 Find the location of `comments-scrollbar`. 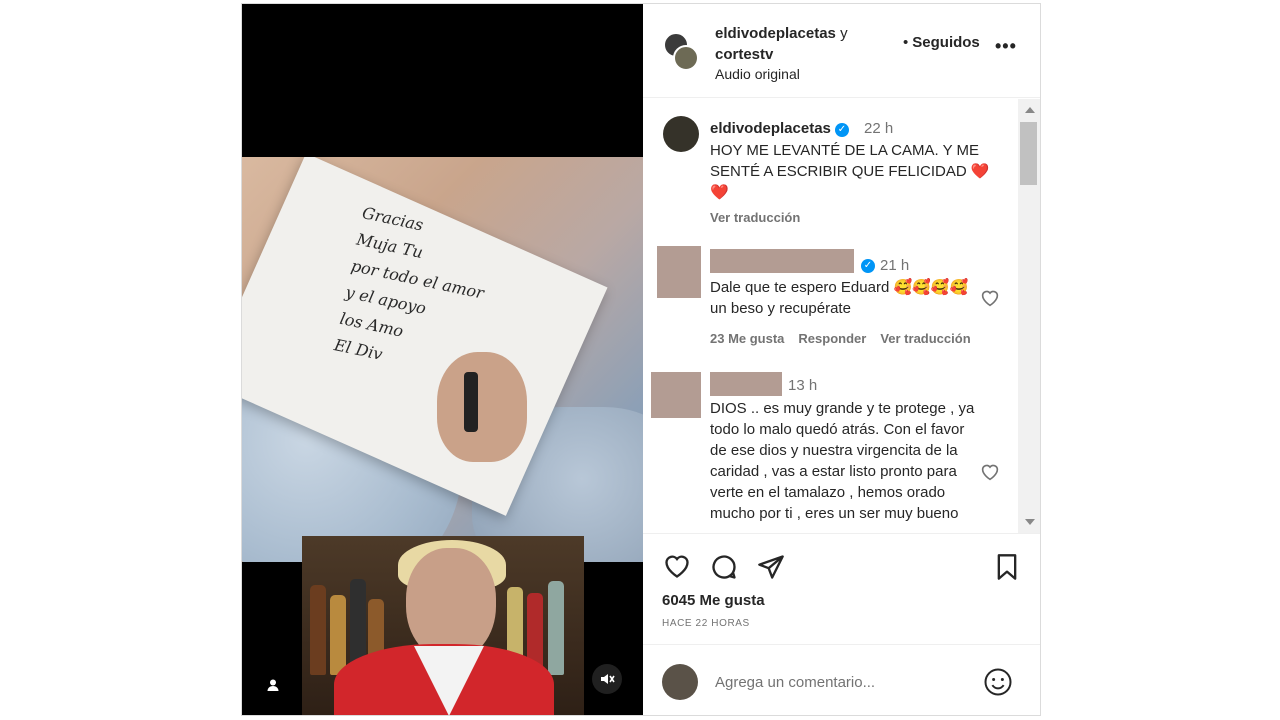

comments-scrollbar is located at coordinates (1029, 316).